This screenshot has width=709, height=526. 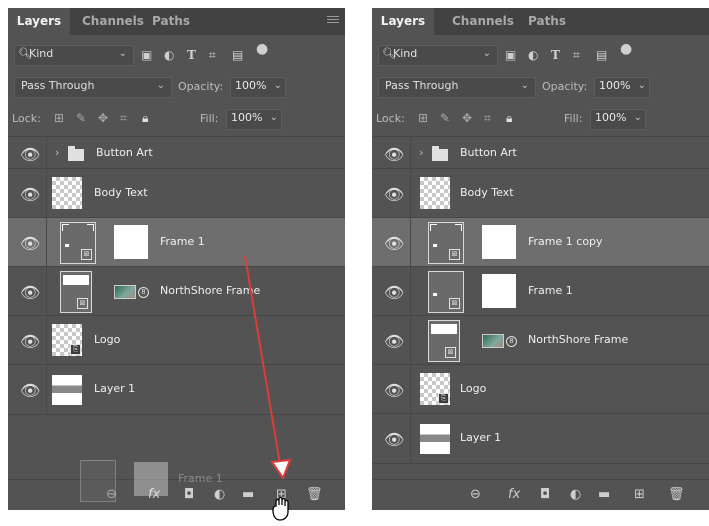 What do you see at coordinates (540, 119) in the screenshot?
I see `lock-row: Lock: ⊞ ✎ ✥ ⌗ 🔒︎ Fill: 100% ⌄` at bounding box center [540, 119].